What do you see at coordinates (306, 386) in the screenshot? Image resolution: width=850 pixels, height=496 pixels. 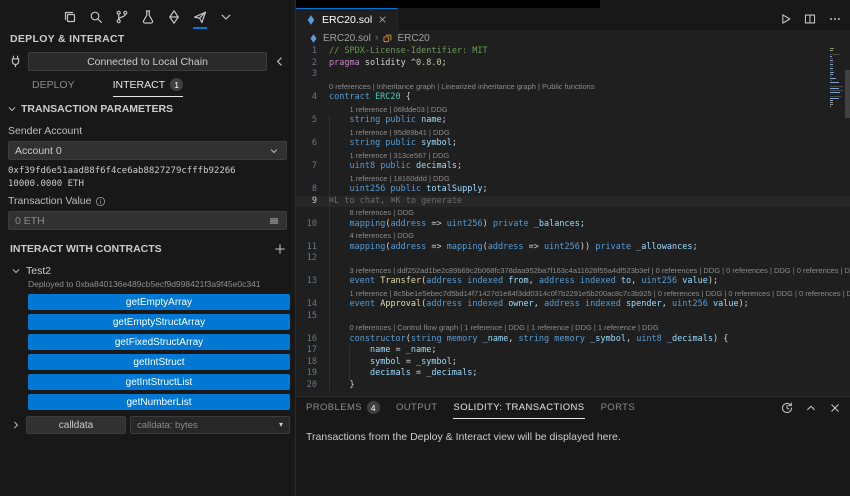 I see `line-number: 20` at bounding box center [306, 386].